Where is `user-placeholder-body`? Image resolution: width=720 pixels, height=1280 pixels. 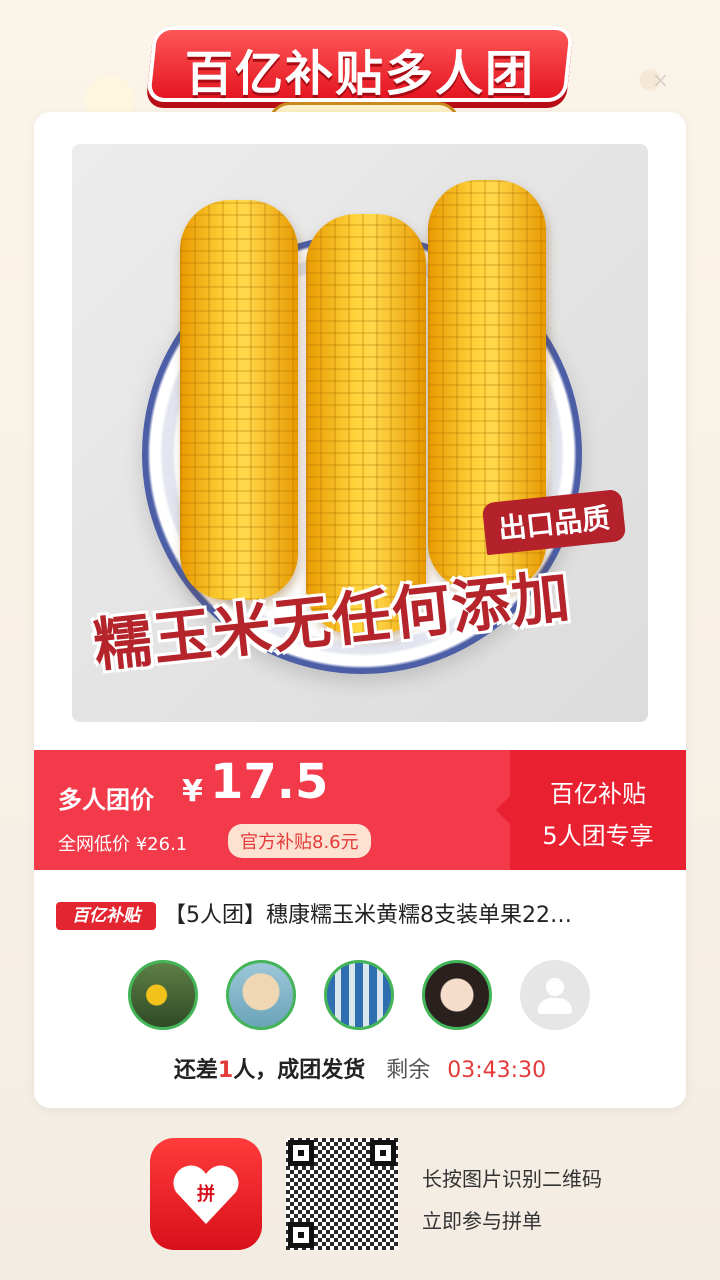
user-placeholder-body is located at coordinates (555, 1006).